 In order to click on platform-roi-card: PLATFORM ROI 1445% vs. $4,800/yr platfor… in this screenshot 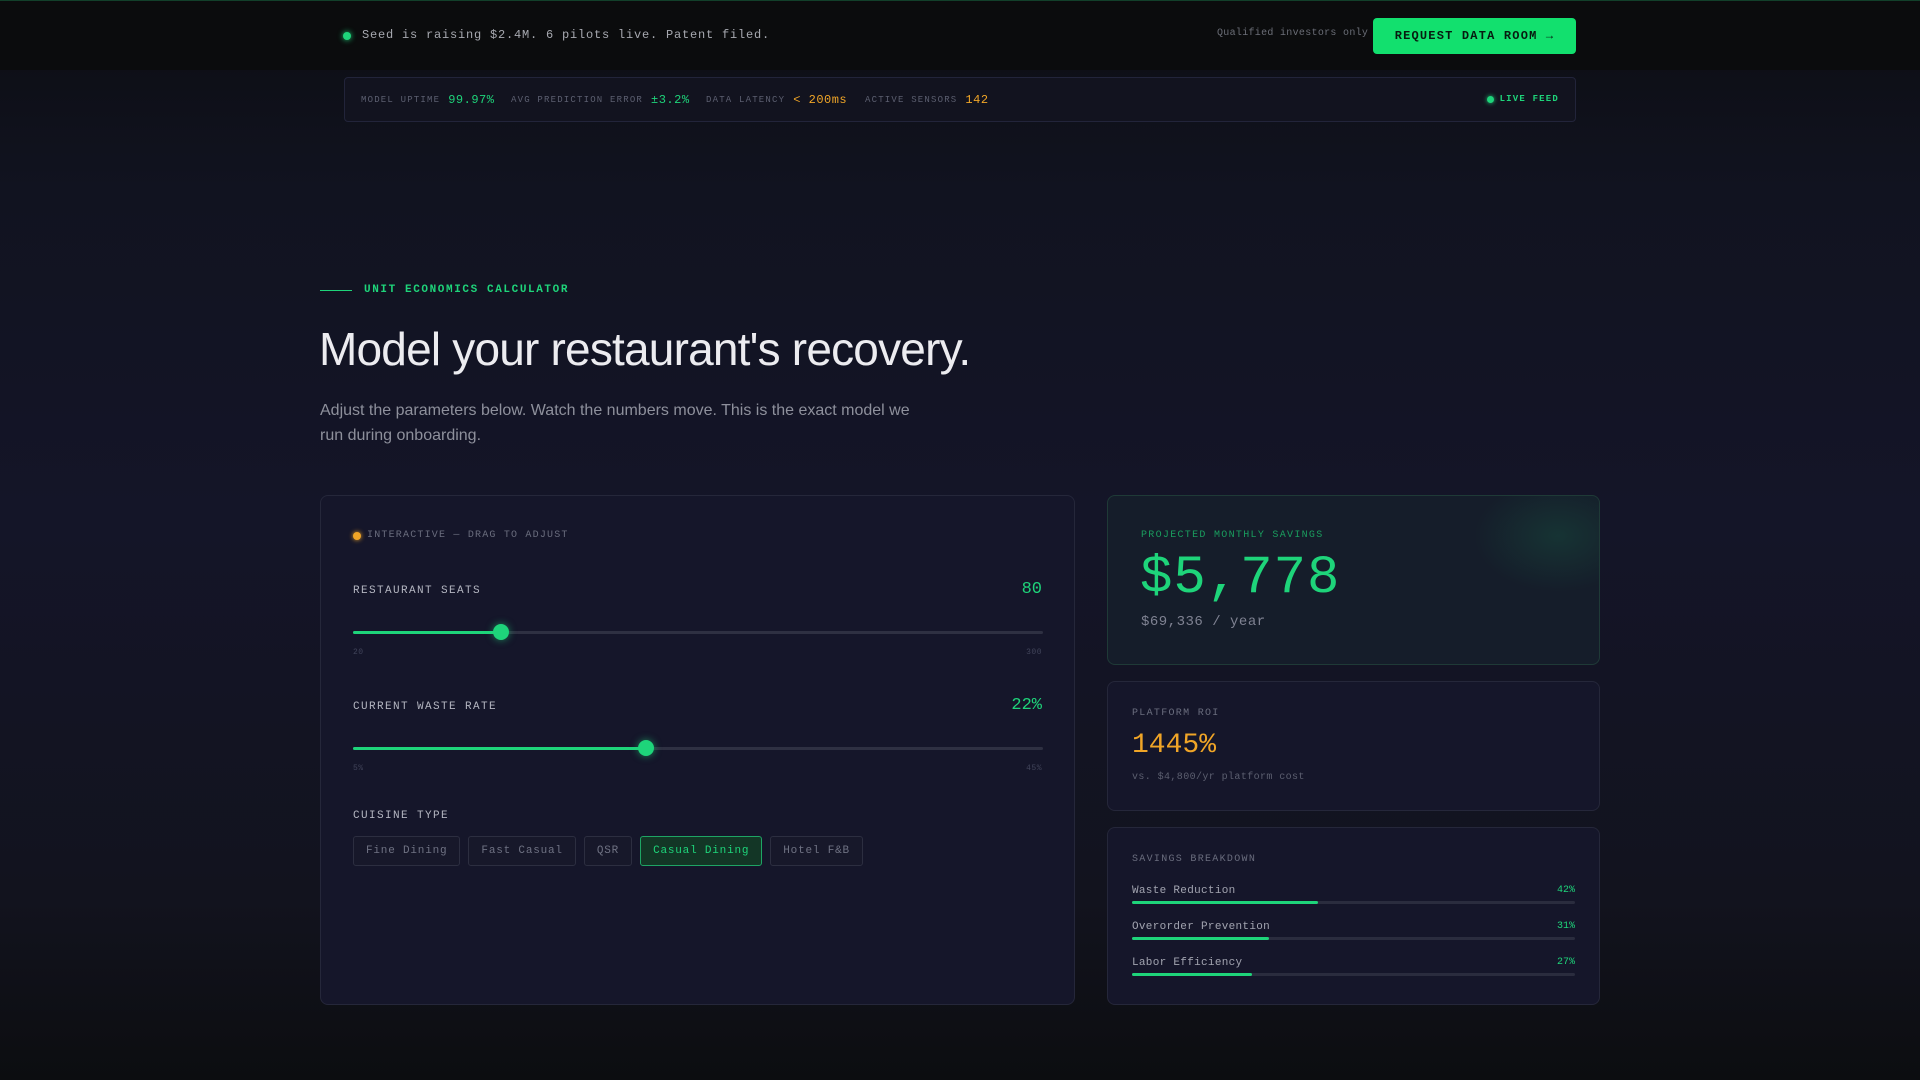, I will do `click(1353, 746)`.